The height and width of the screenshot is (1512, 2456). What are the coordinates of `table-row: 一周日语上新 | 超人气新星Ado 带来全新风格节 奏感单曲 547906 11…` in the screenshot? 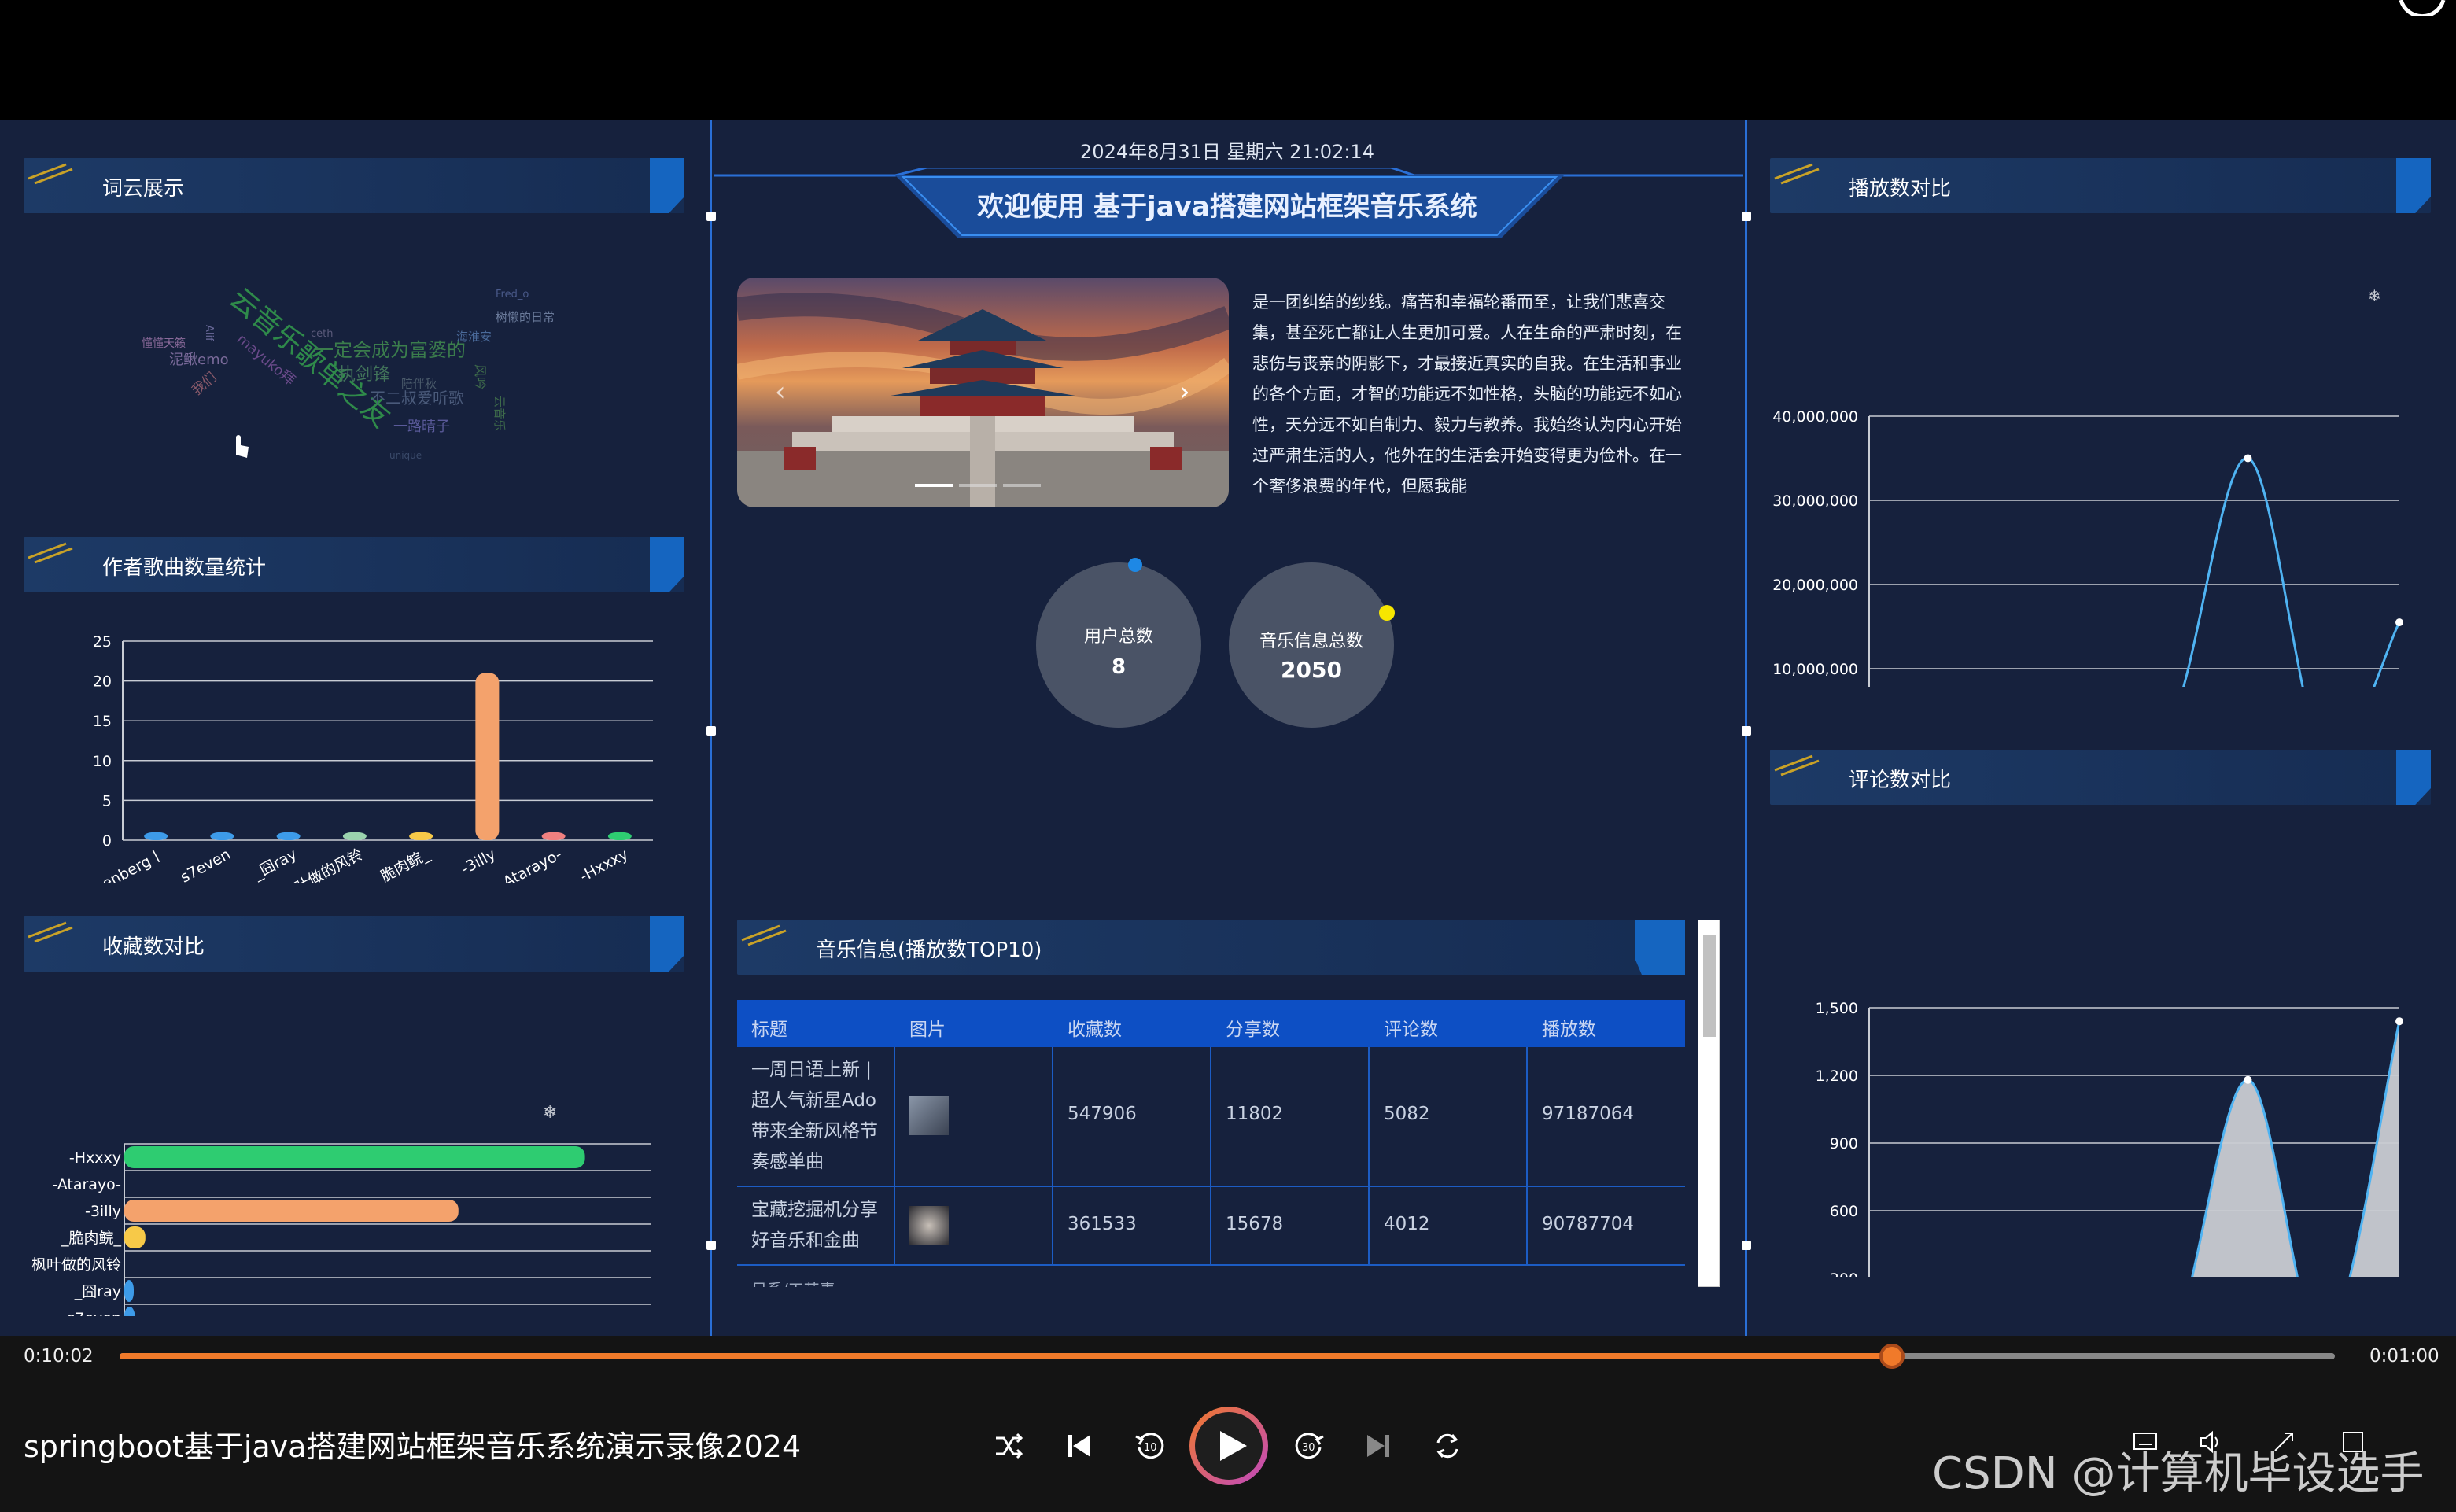 It's located at (1211, 1117).